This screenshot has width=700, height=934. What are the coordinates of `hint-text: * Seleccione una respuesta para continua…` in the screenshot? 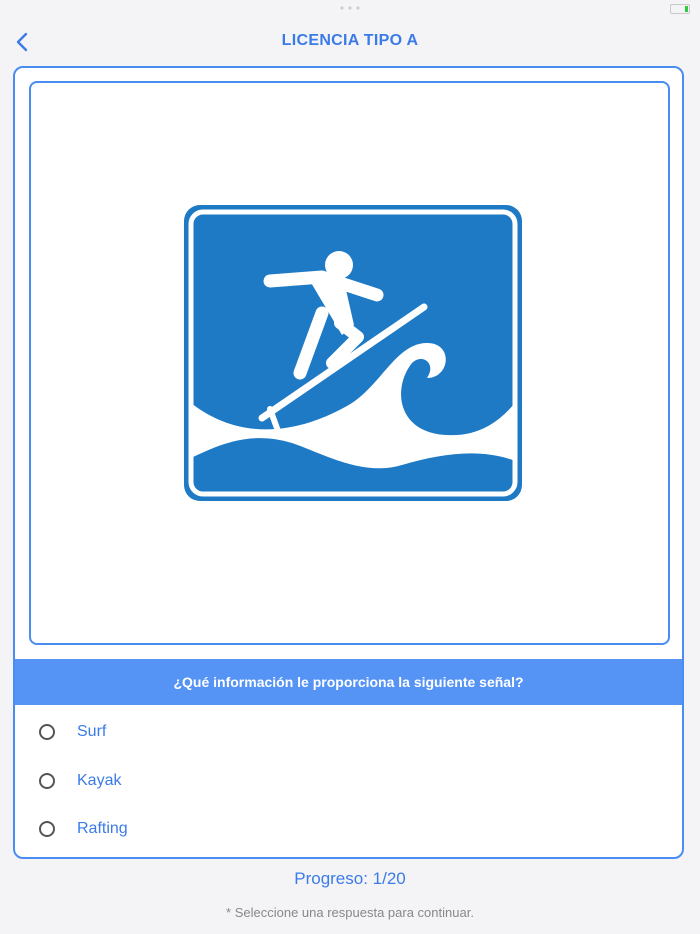 It's located at (350, 912).